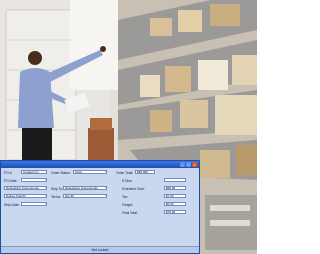 This screenshot has height=254, width=320. What do you see at coordinates (85, 188) in the screenshot?
I see `ship-to-dropdown: Networking Components` at bounding box center [85, 188].